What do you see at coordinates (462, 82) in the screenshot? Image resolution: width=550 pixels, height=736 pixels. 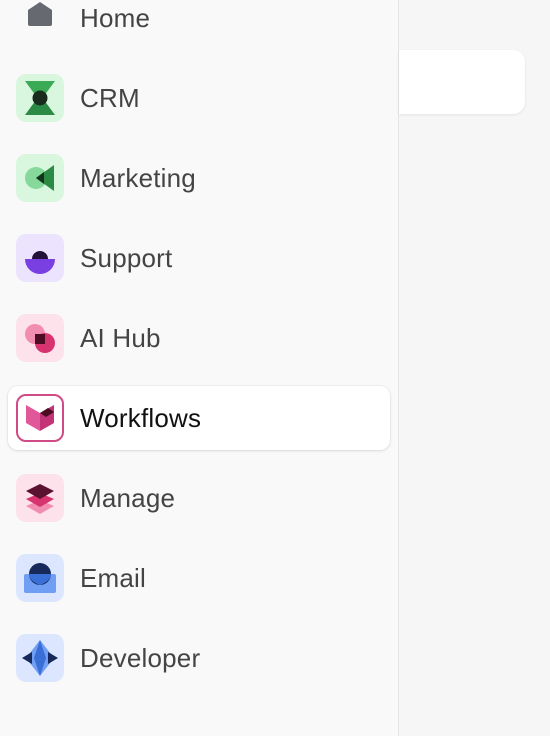 I see `content-card` at bounding box center [462, 82].